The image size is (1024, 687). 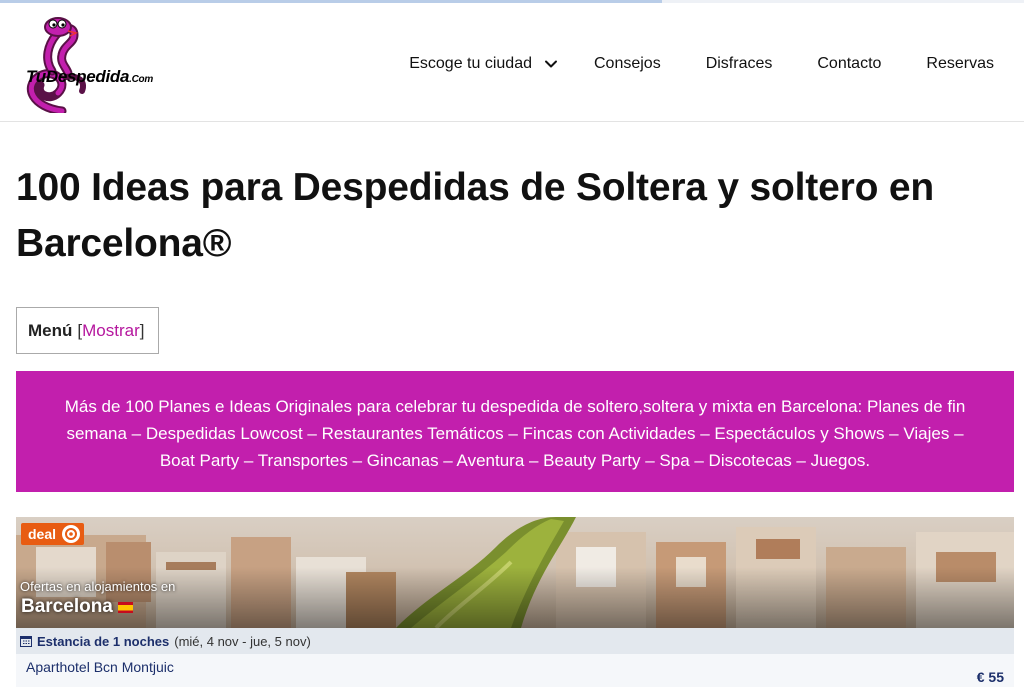 What do you see at coordinates (42, 534) in the screenshot?
I see `deal-badge-label: deal` at bounding box center [42, 534].